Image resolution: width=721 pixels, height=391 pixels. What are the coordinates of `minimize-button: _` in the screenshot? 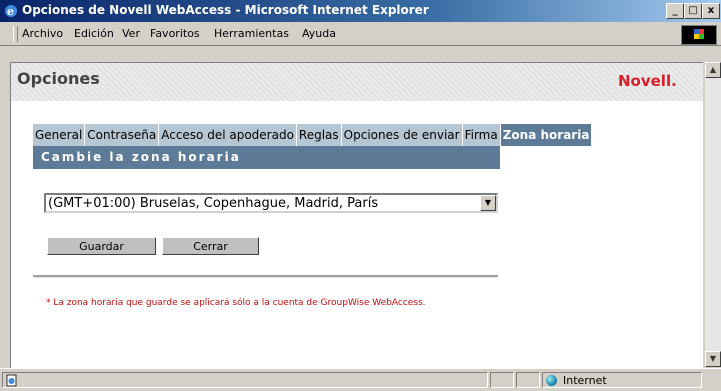 It's located at (675, 11).